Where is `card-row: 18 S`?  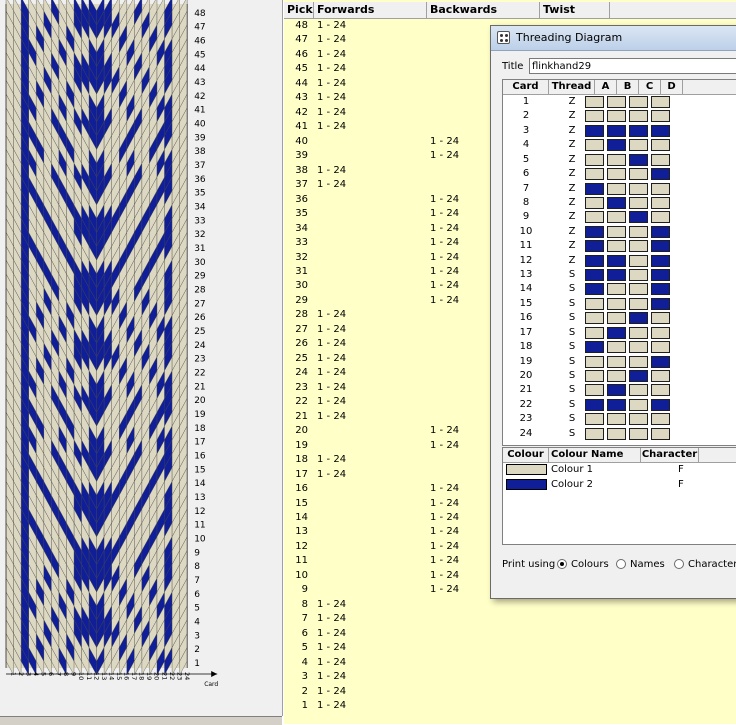 card-row: 18 S is located at coordinates (619, 347).